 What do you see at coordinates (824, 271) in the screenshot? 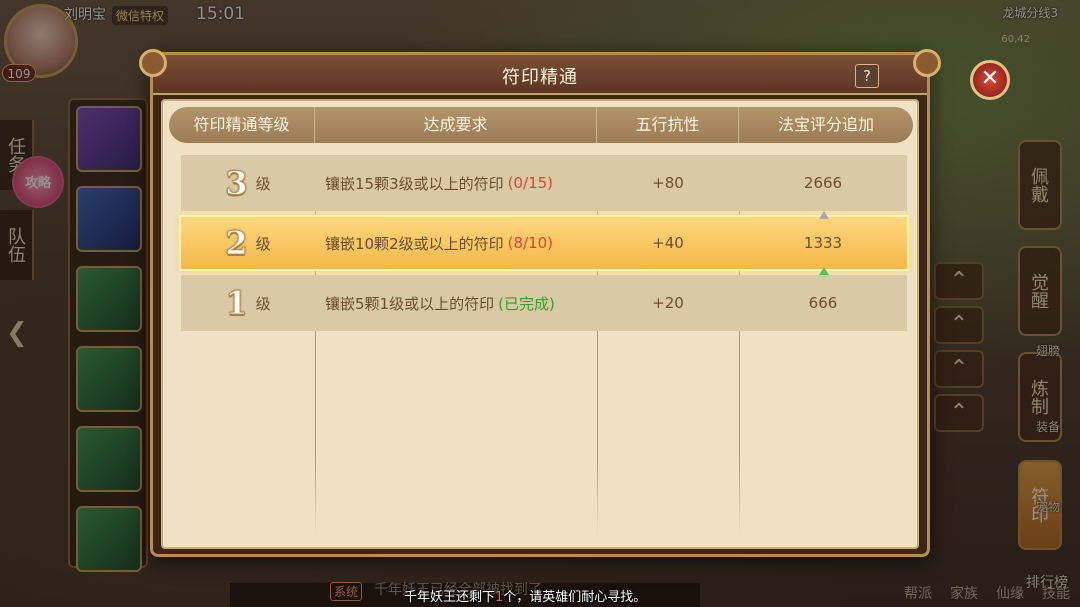
I see `arrow-up-green-icon` at bounding box center [824, 271].